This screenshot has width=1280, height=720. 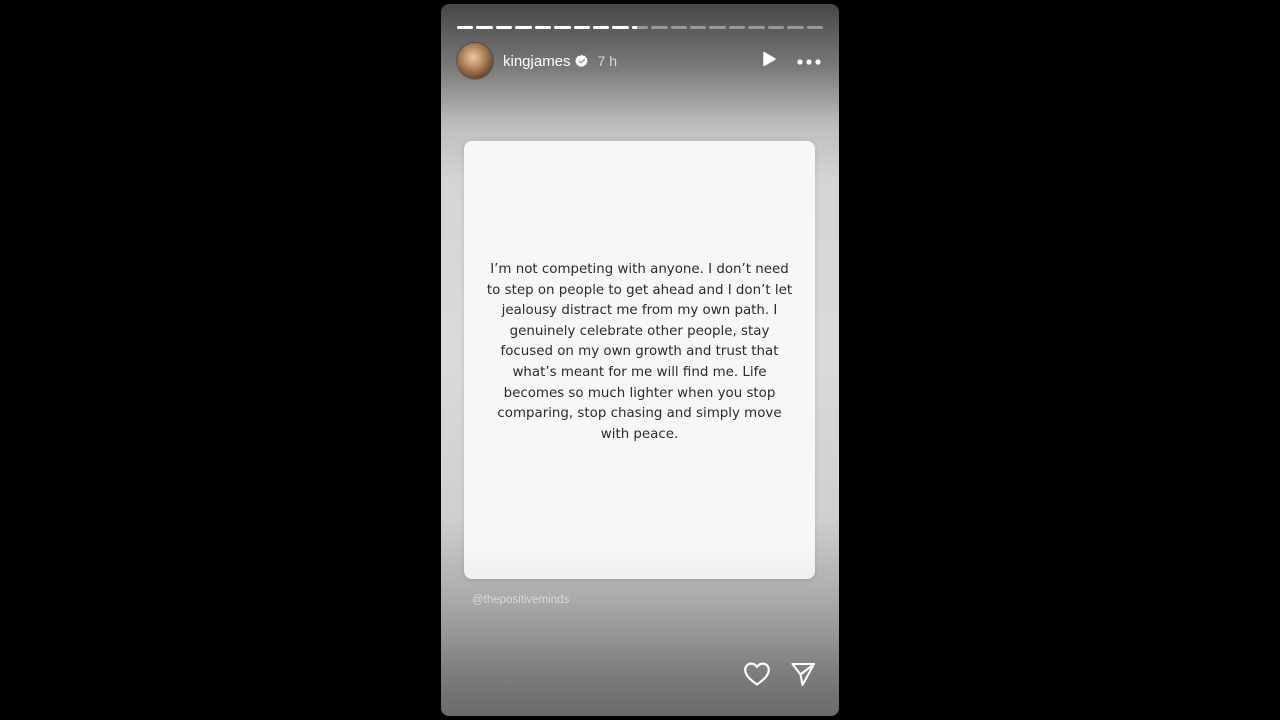 What do you see at coordinates (607, 61) in the screenshot?
I see `post-time: 7 h` at bounding box center [607, 61].